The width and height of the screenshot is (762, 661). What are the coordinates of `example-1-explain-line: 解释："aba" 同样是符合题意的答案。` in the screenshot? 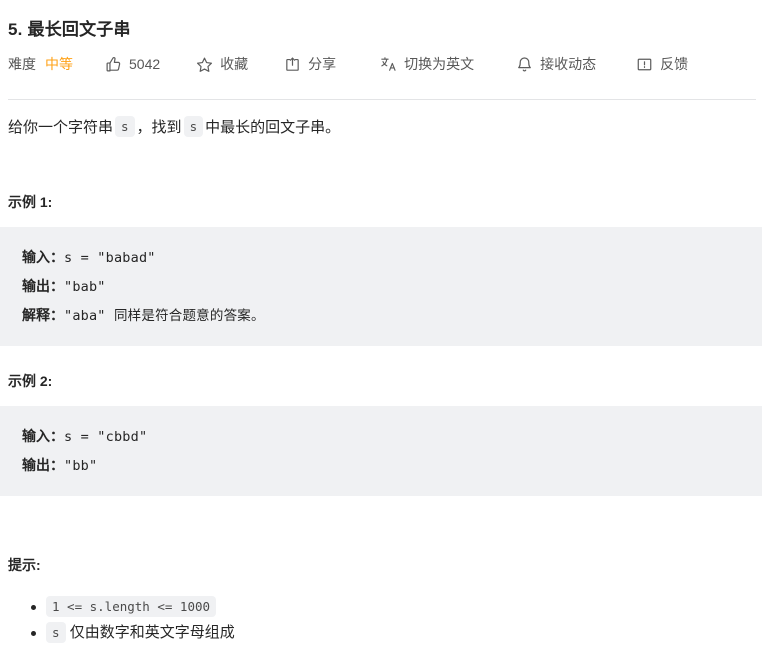 It's located at (392, 315).